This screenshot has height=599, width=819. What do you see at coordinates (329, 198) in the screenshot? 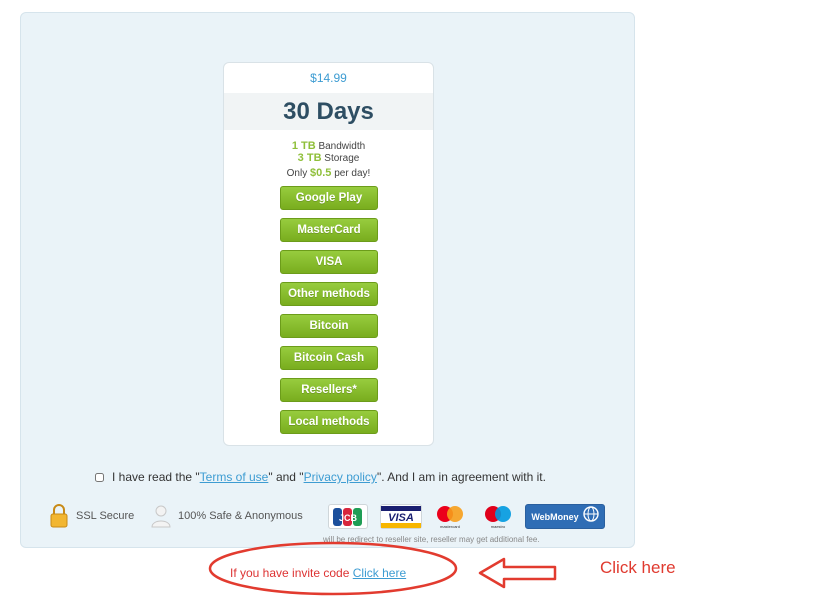
I see `google-play-button: Google Play` at bounding box center [329, 198].